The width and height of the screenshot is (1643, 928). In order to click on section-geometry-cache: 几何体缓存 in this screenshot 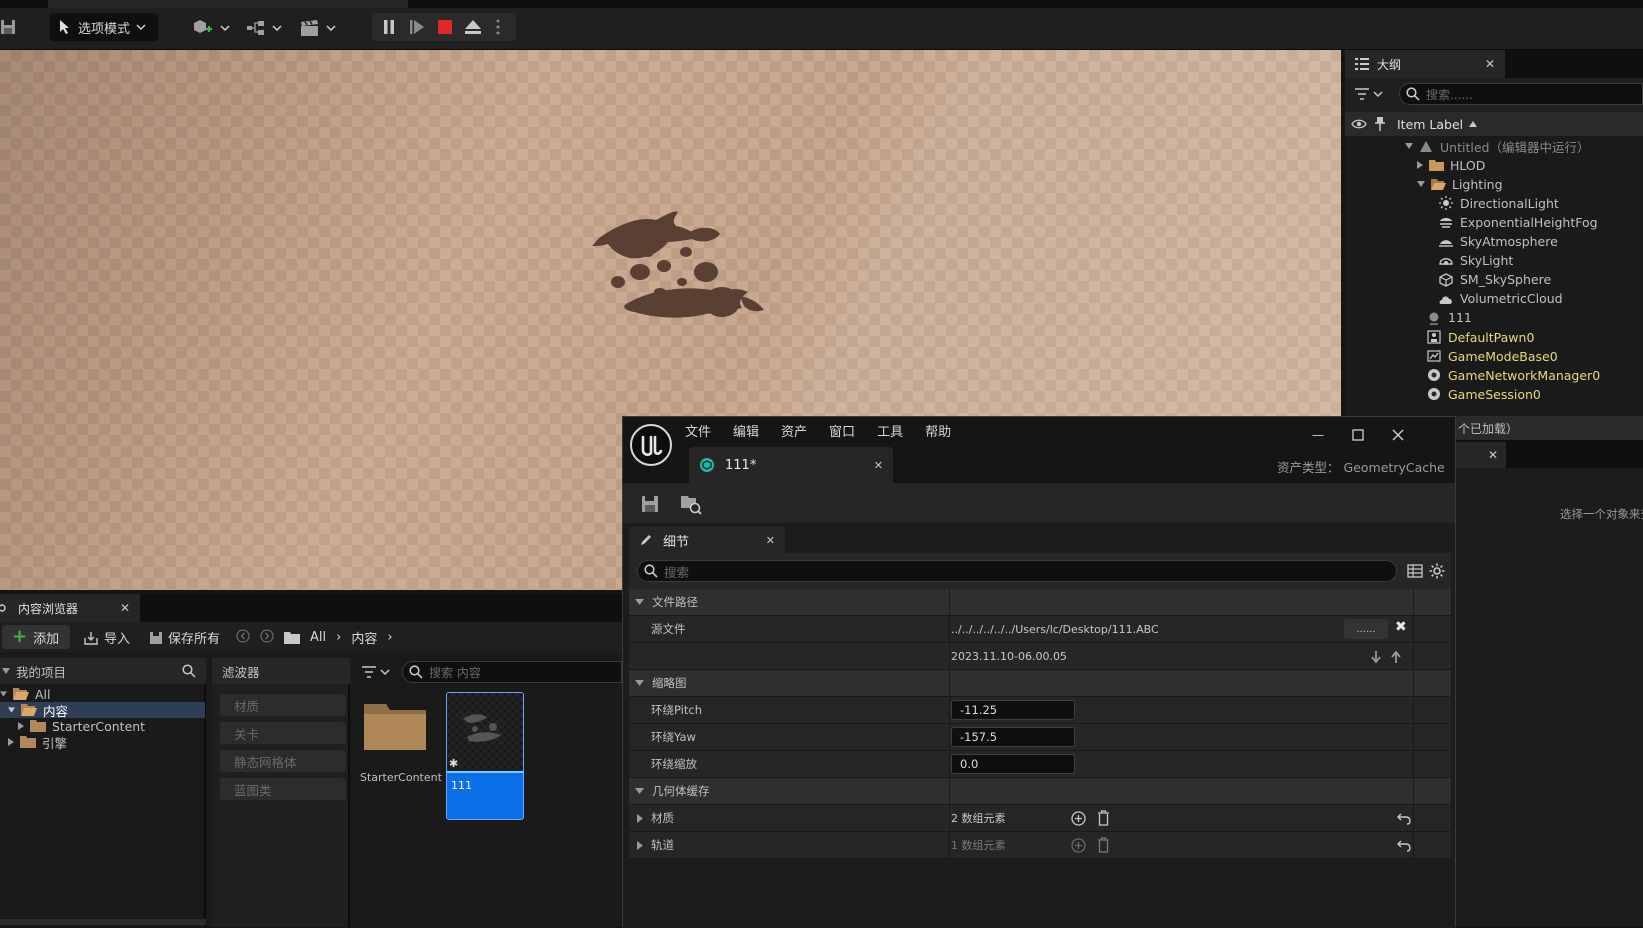, I will do `click(1040, 791)`.